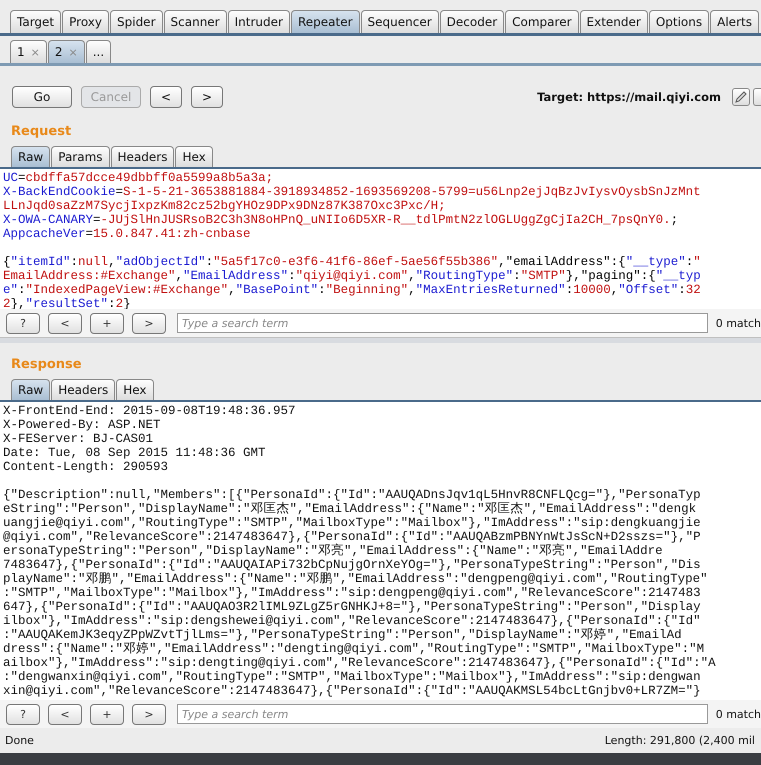 This screenshot has height=765, width=761. I want to click on tab: 2 ×, so click(66, 51).